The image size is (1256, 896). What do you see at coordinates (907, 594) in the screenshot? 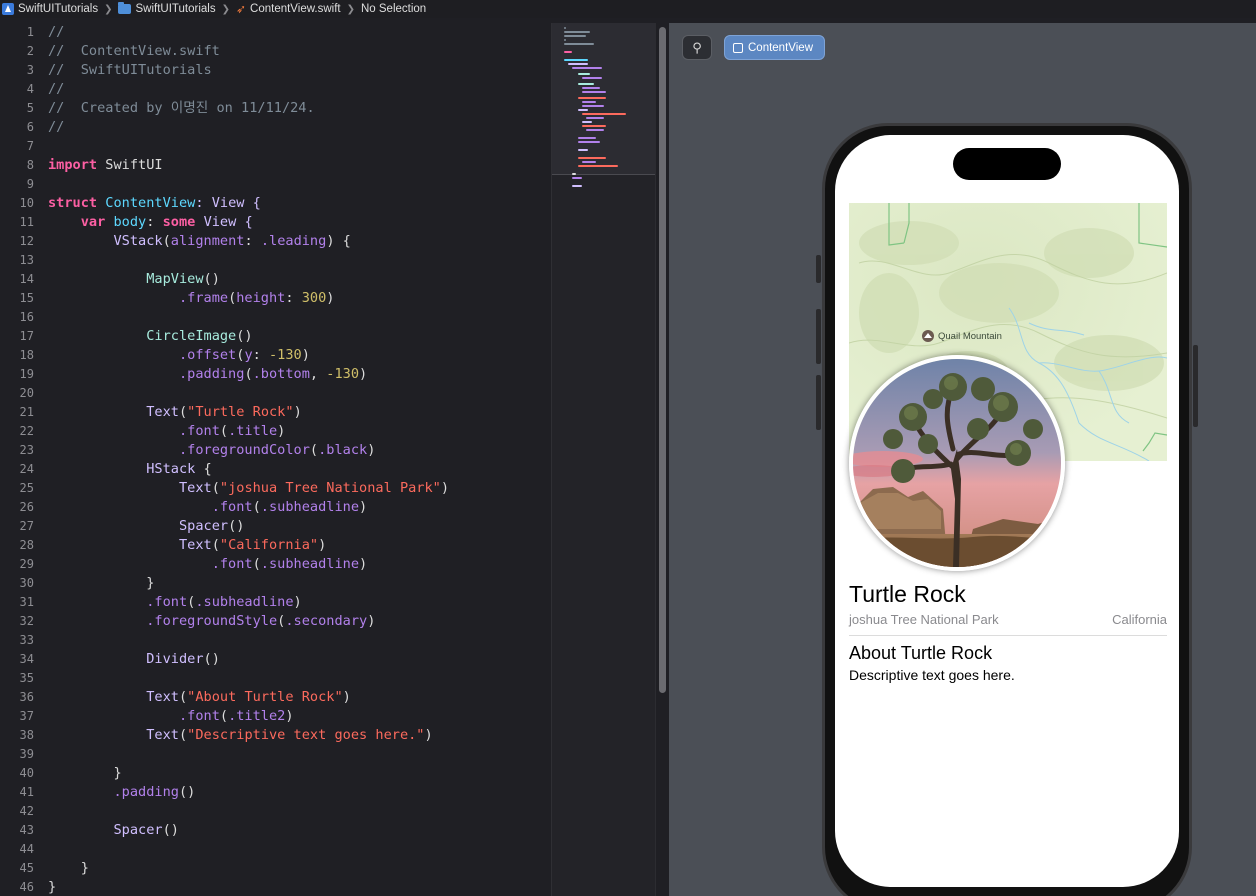
I see `park-title: Turtle Rock` at bounding box center [907, 594].